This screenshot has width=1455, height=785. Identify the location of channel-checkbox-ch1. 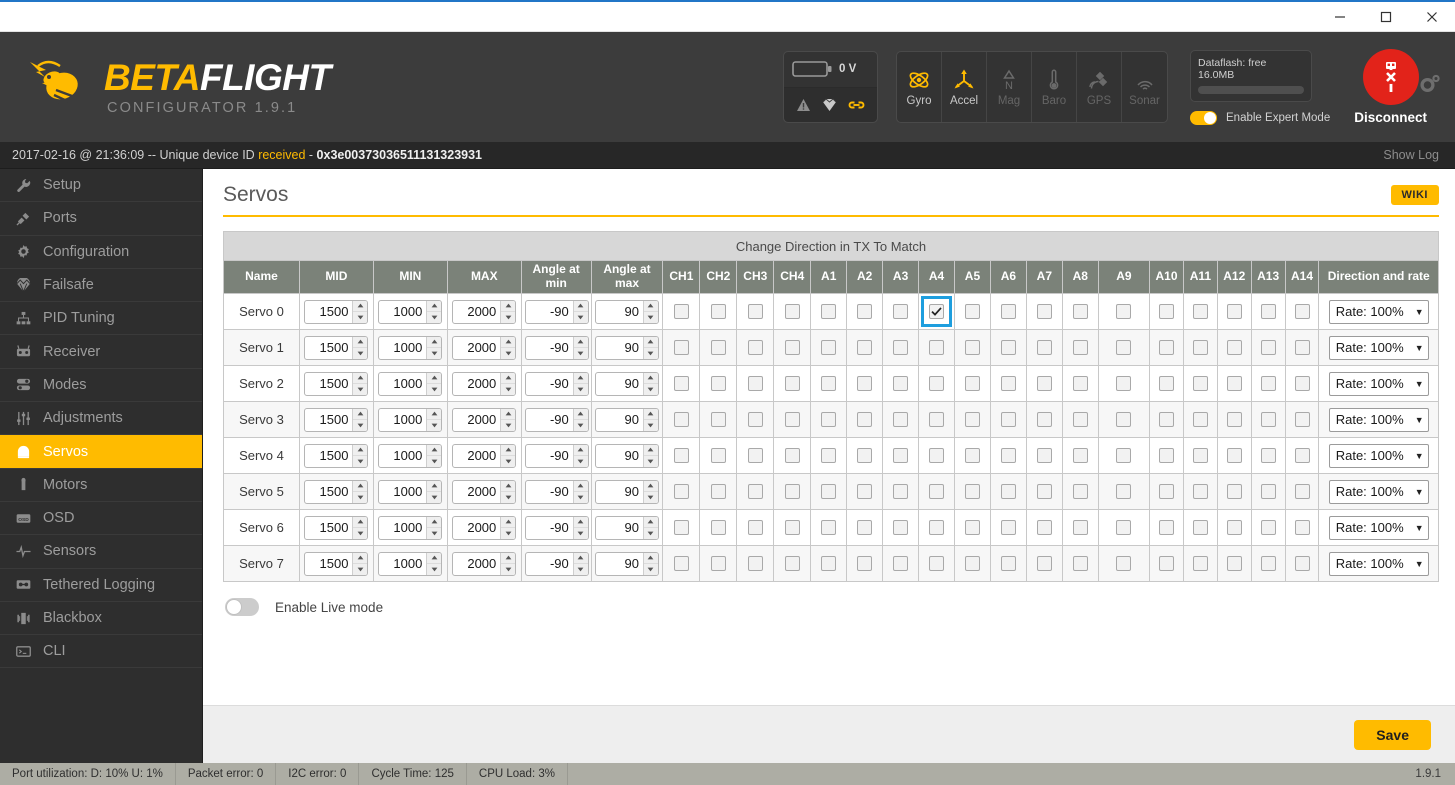
(681, 348).